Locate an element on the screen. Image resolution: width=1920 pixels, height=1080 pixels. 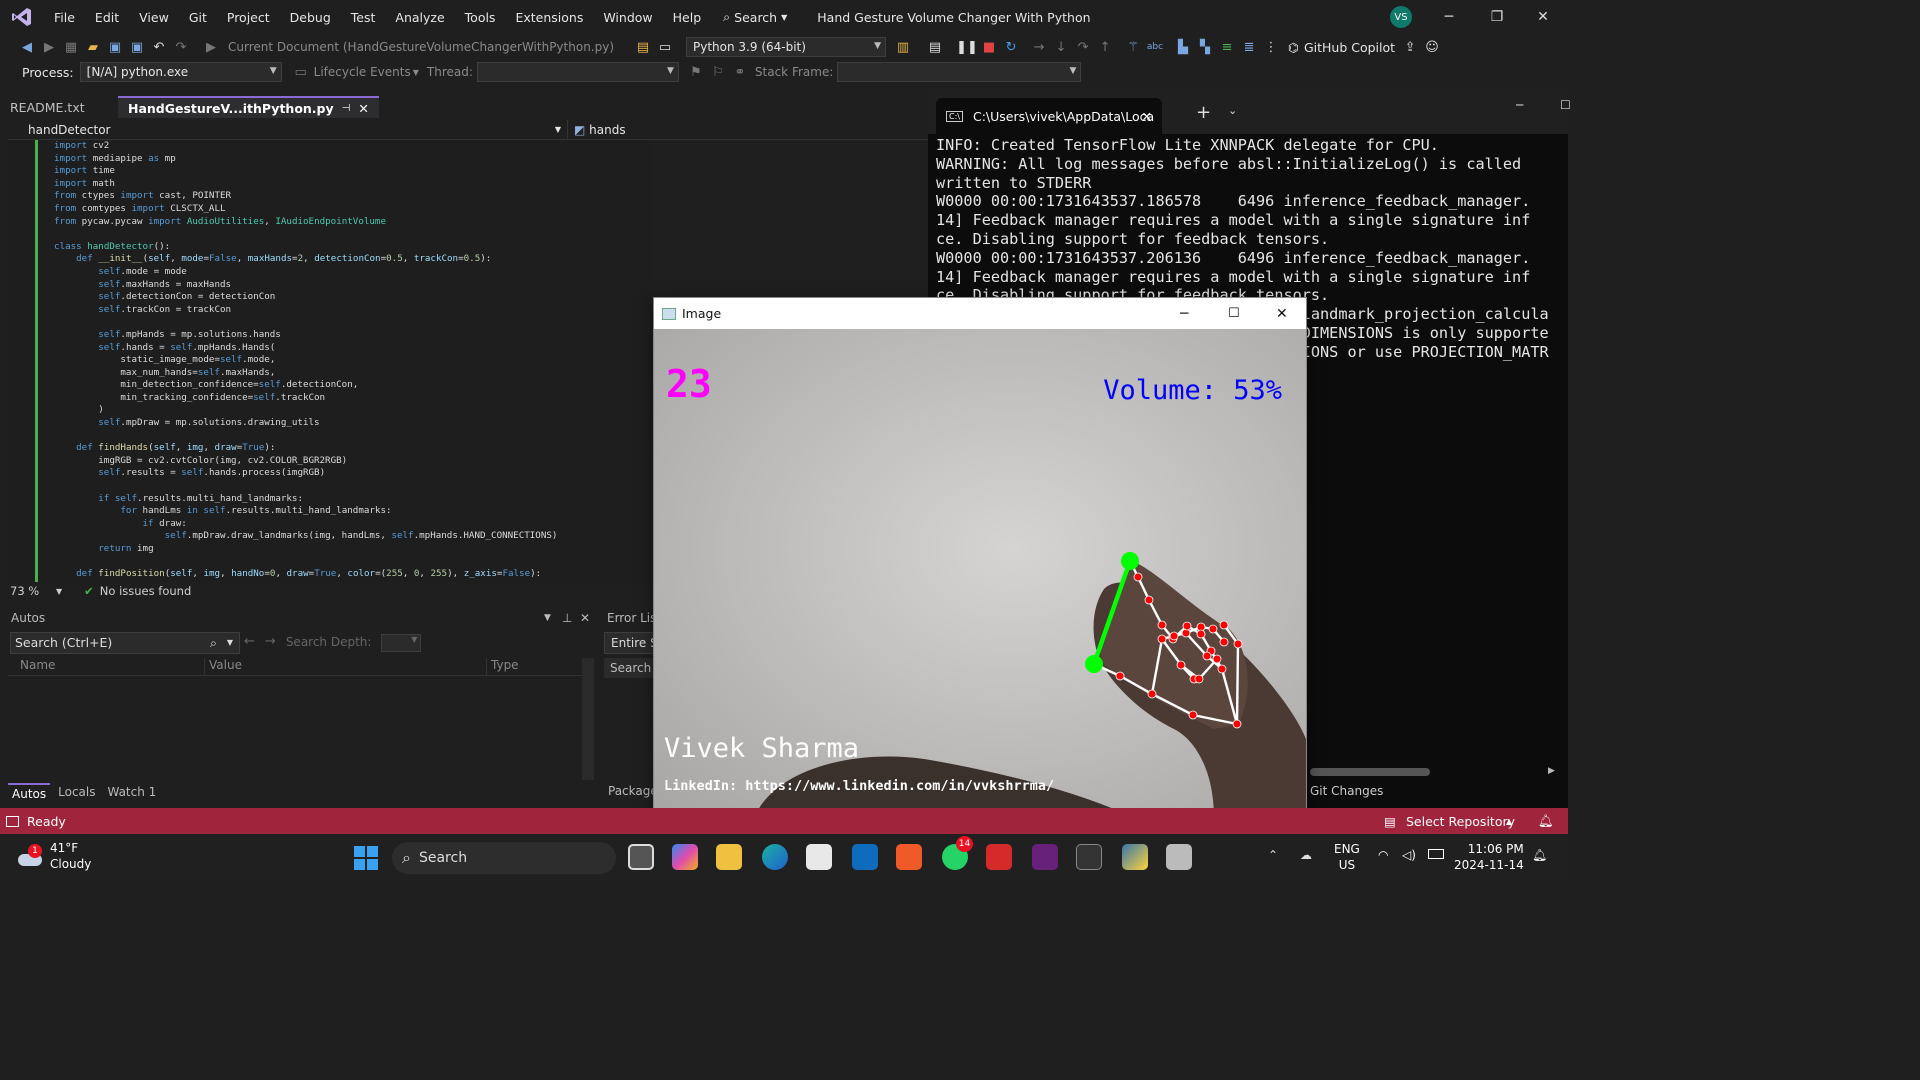
thread-select: ▼ is located at coordinates (577, 72).